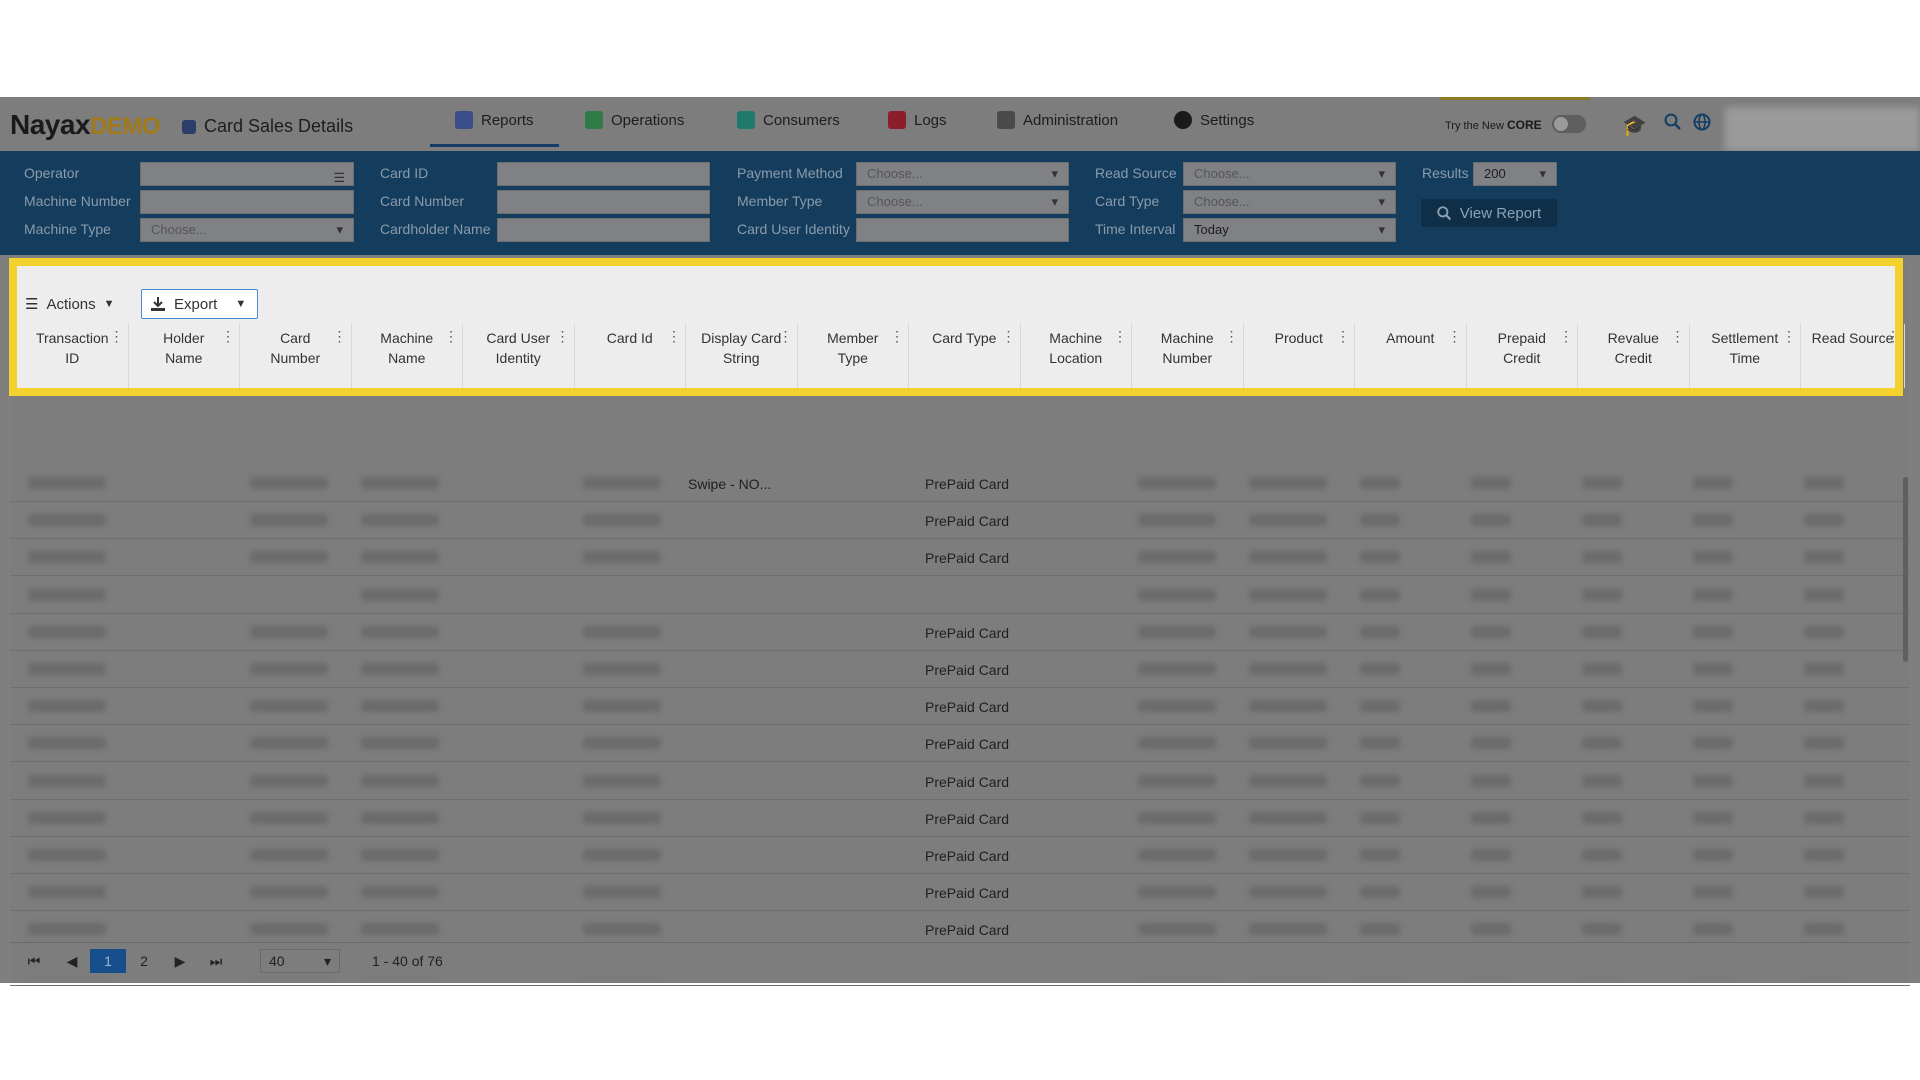 The image size is (1920, 1080). Describe the element at coordinates (199, 304) in the screenshot. I see `export-button: Export ▼` at that location.